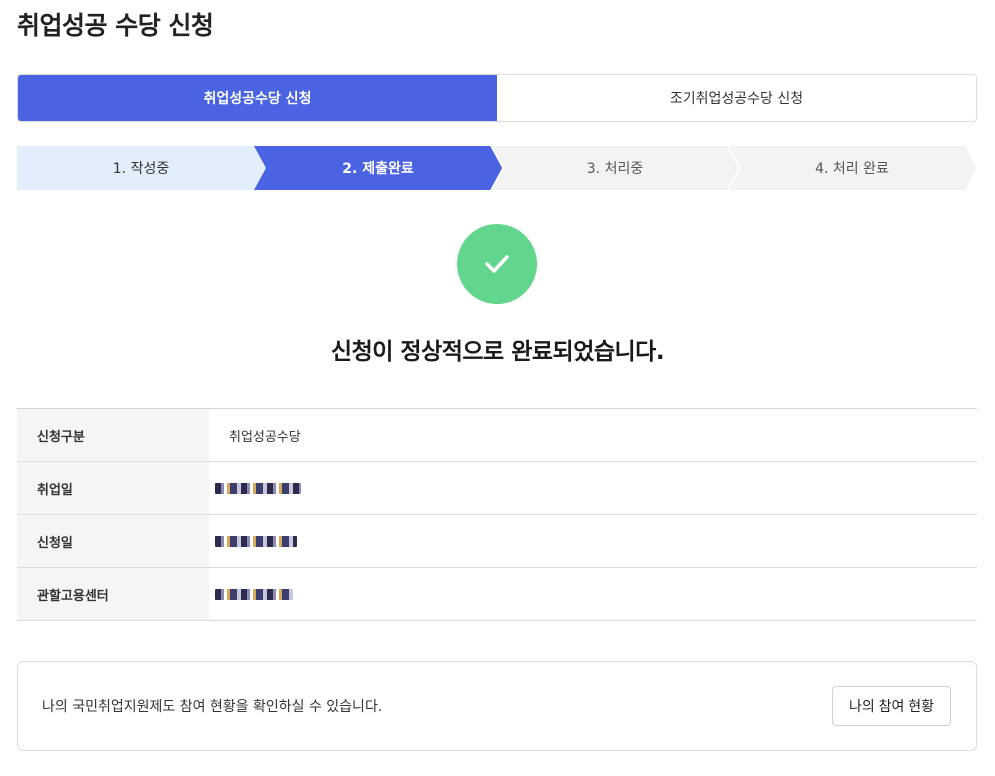  What do you see at coordinates (115, 25) in the screenshot?
I see `page-title: 취업성공 수당 신청` at bounding box center [115, 25].